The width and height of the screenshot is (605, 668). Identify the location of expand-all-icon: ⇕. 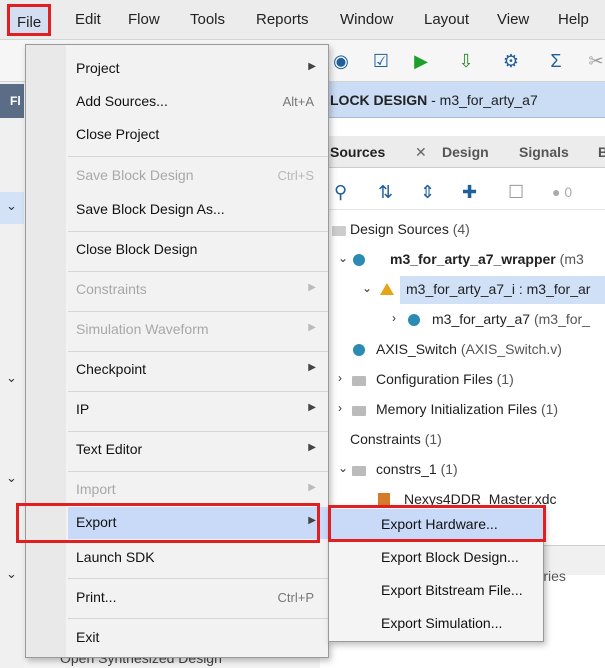
(427, 192).